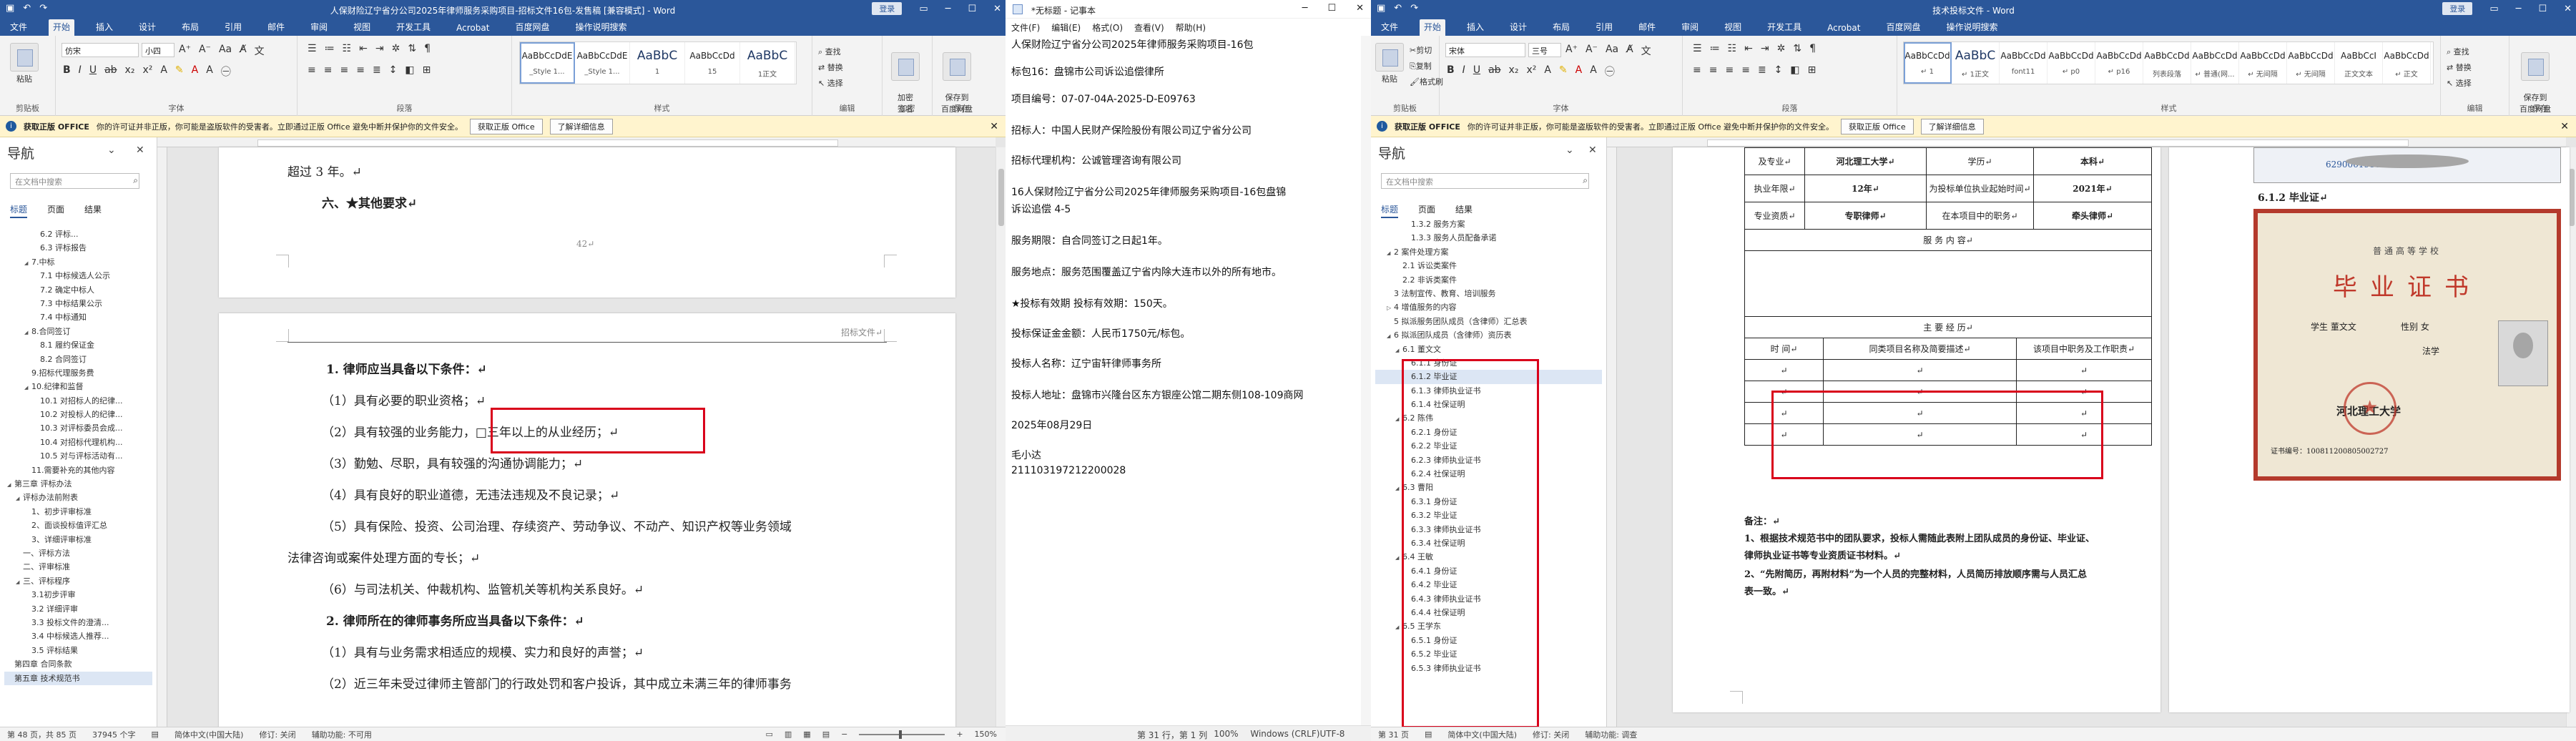 The height and width of the screenshot is (741, 2576). I want to click on nav-tab-2: 结果, so click(93, 210).